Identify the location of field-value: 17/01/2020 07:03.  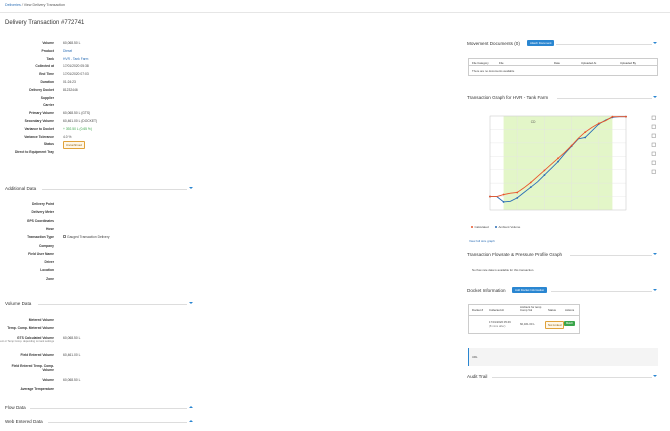
(76, 74).